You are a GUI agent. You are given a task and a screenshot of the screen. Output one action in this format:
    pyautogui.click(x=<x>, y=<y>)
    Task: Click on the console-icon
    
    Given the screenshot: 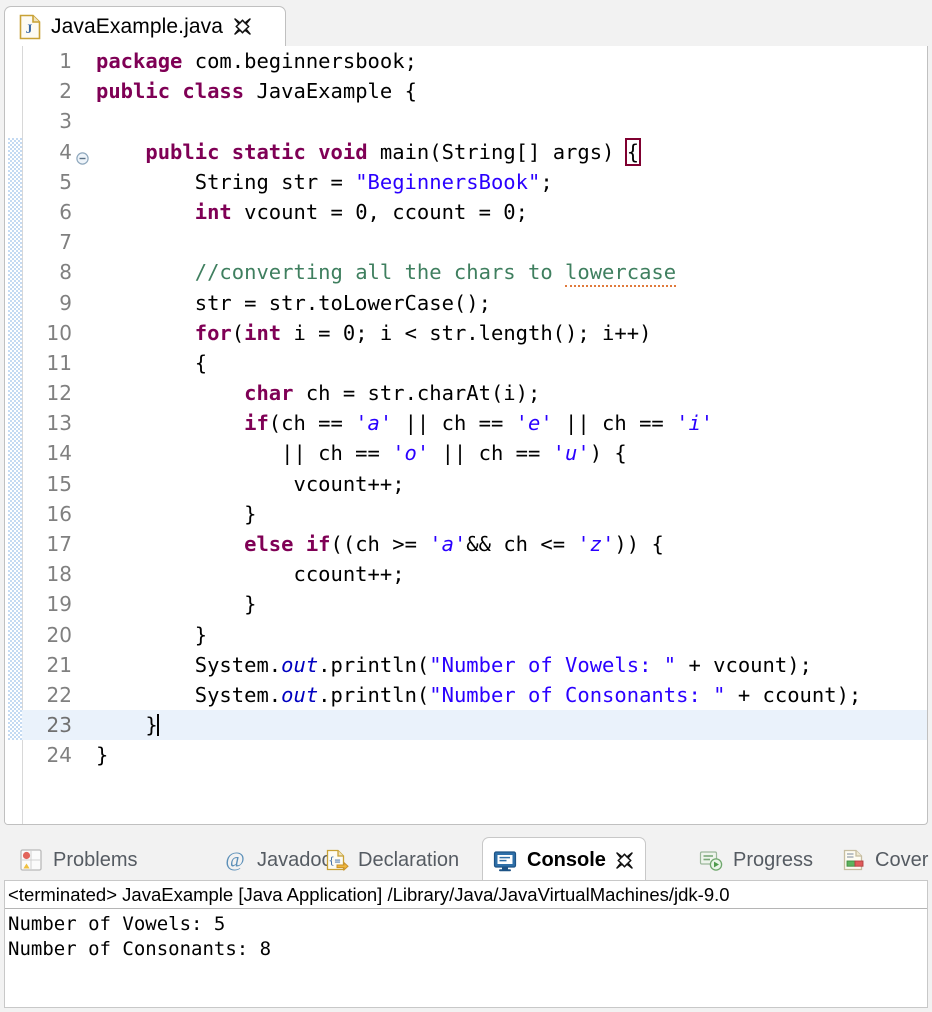 What is the action you would take?
    pyautogui.click(x=505, y=861)
    